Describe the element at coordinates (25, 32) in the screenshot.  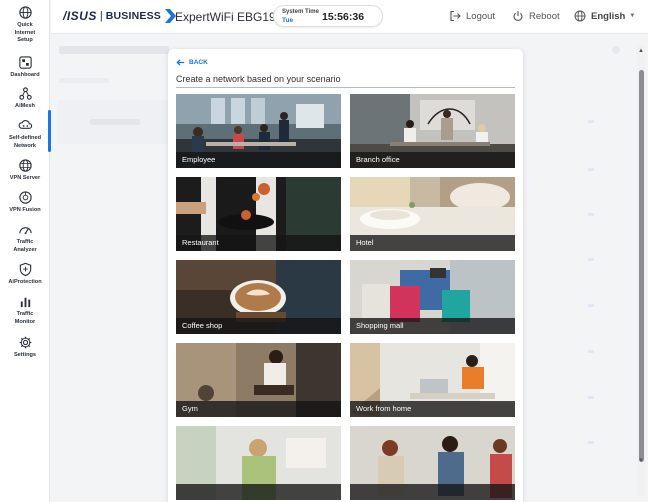
I see `sidebar-item-label: Quick Internet Setup` at that location.